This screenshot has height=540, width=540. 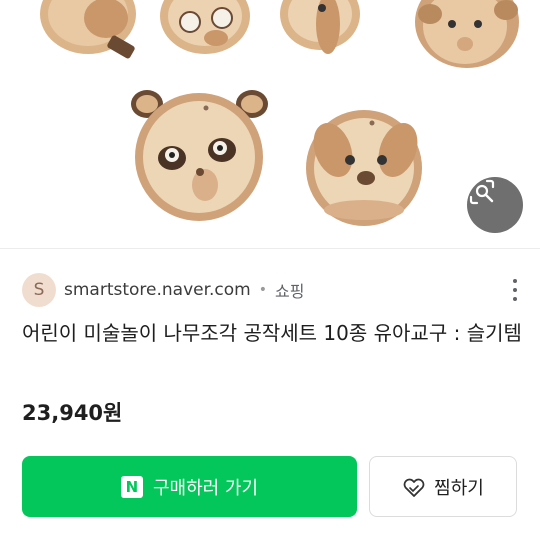 I want to click on divider, so click(x=270, y=248).